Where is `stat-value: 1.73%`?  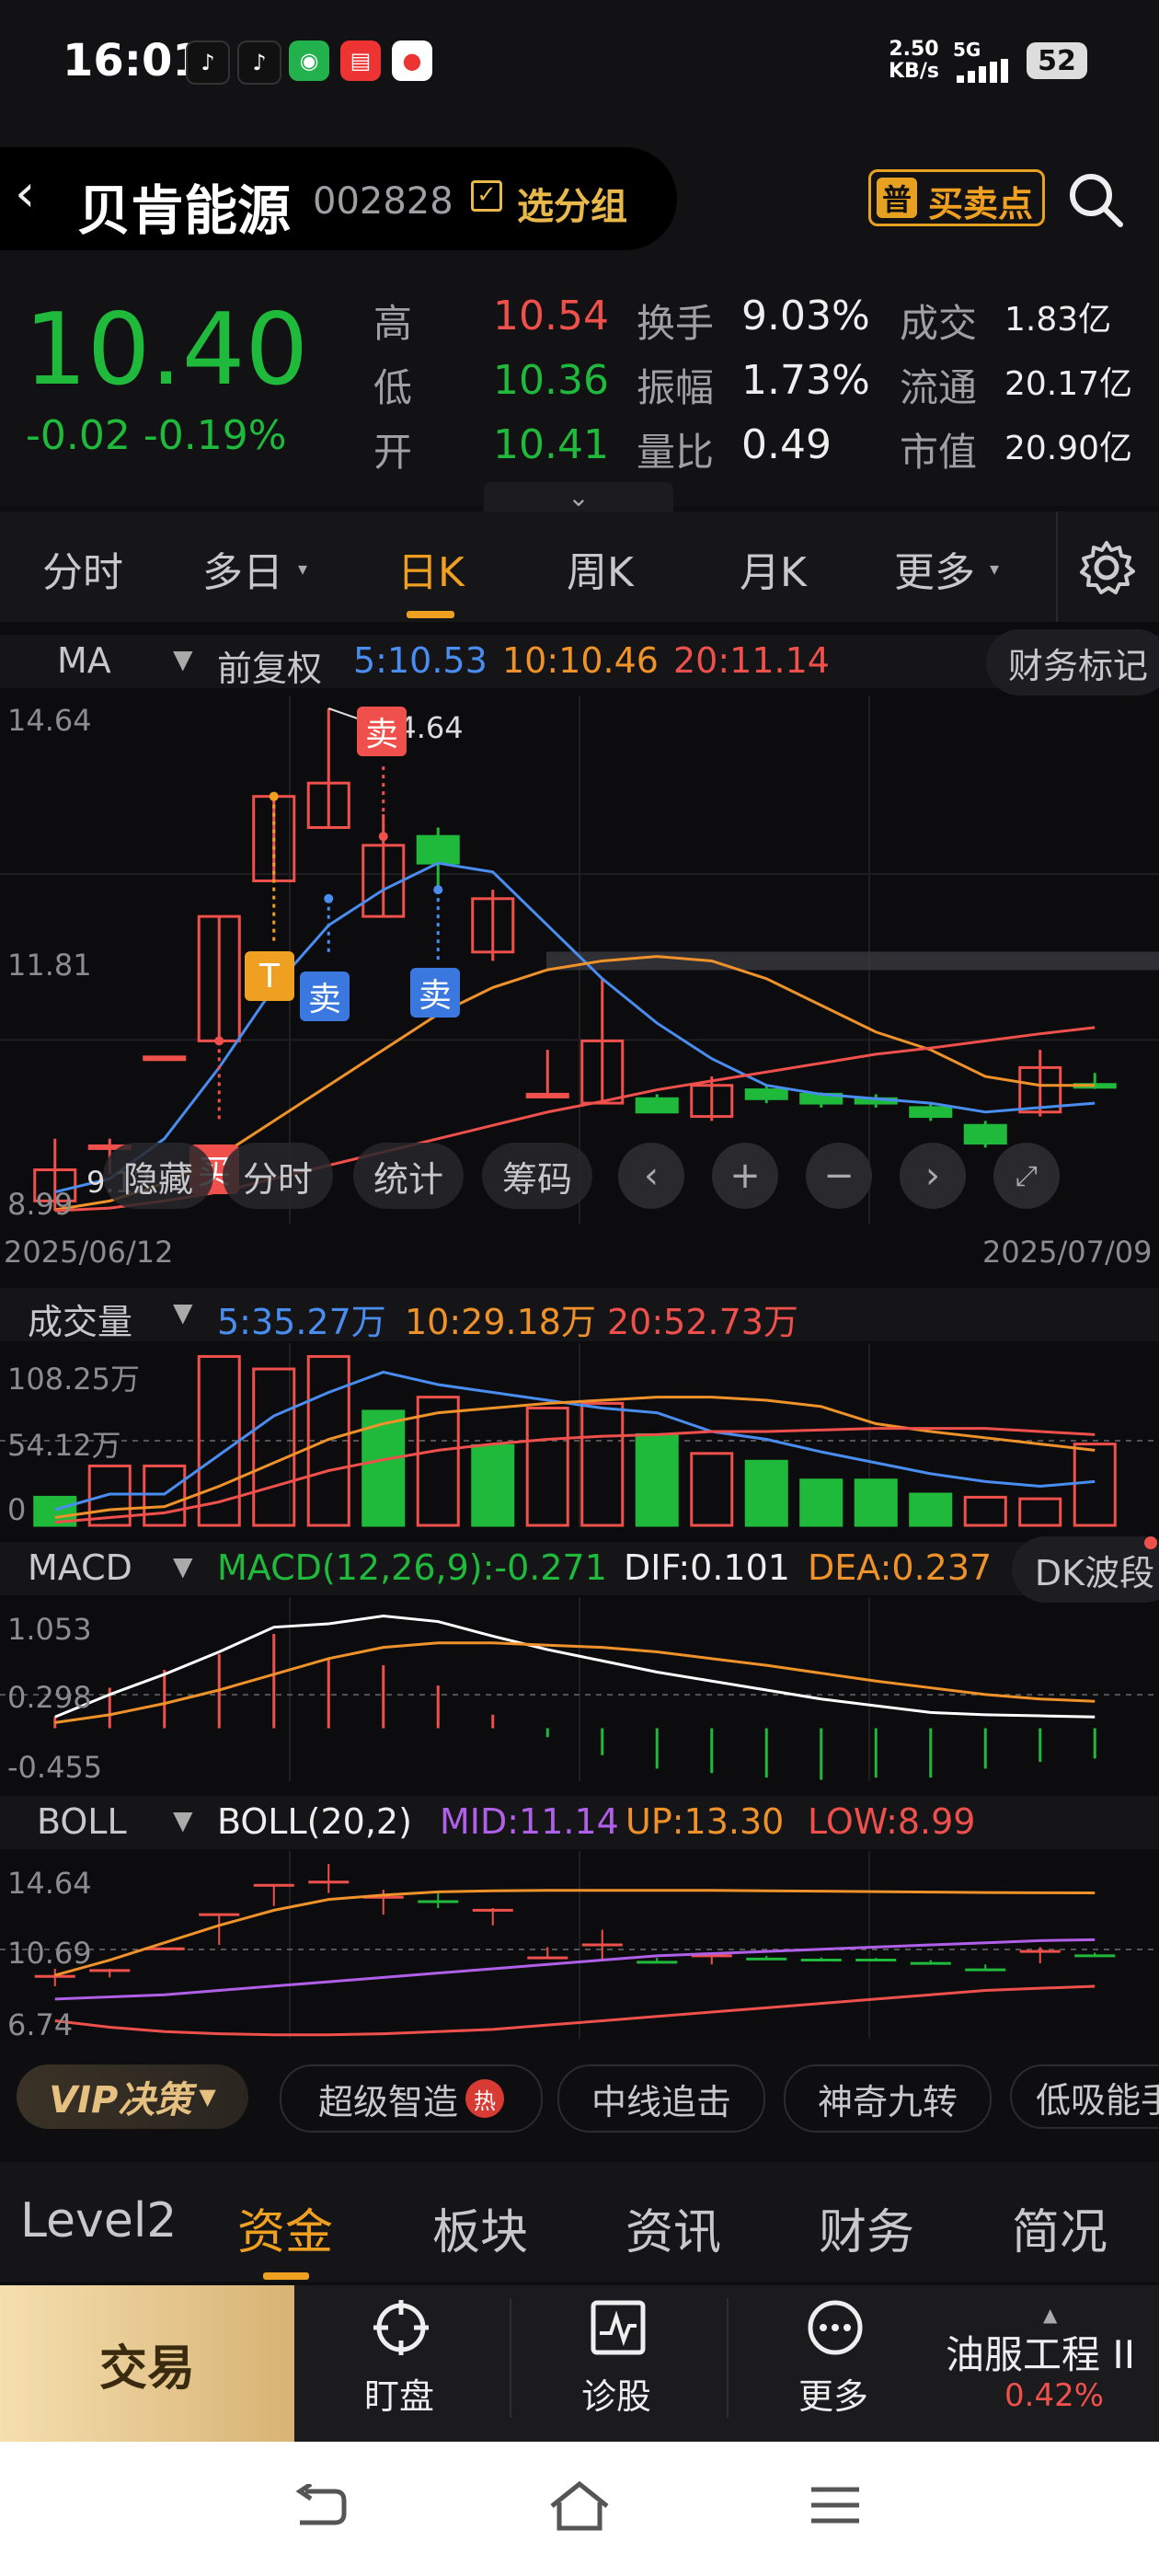
stat-value: 1.73% is located at coordinates (805, 380).